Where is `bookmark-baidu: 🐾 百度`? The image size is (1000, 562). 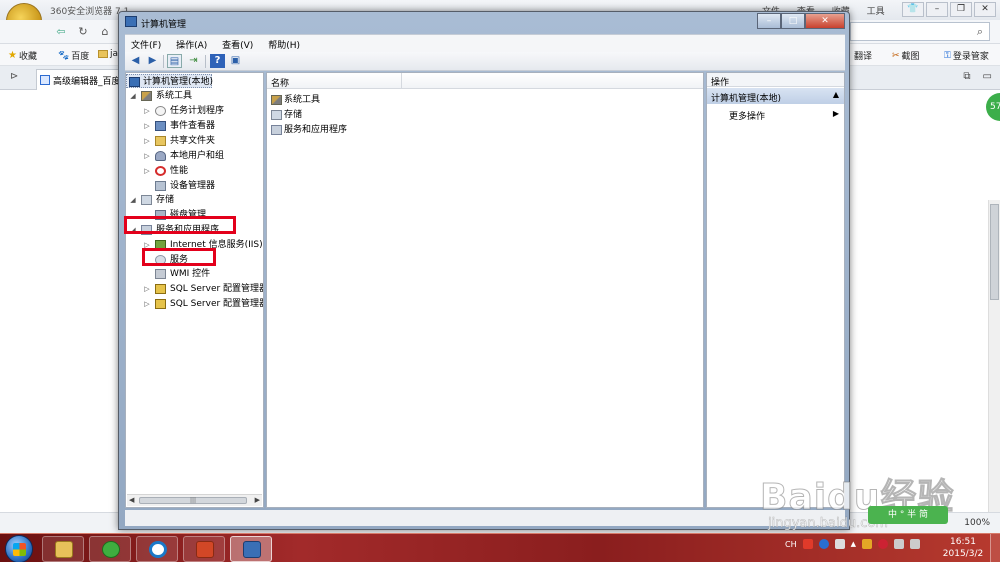
bookmark-baidu: 🐾 百度 is located at coordinates (73, 56).